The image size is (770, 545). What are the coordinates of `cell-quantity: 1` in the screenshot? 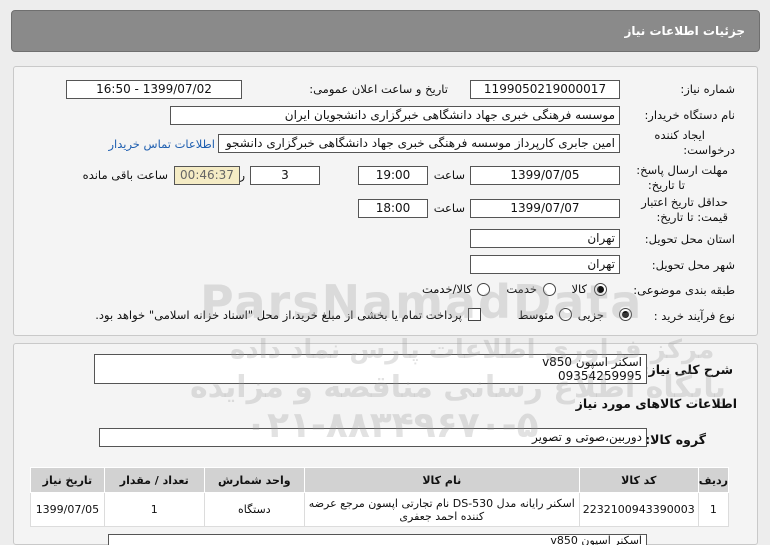 It's located at (154, 509).